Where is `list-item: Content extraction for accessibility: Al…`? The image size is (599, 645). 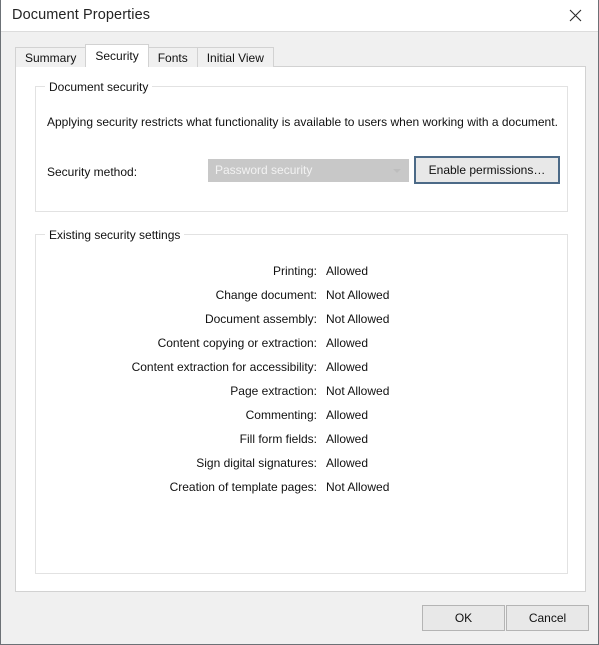
list-item: Content extraction for accessibility: Al… is located at coordinates (301, 367).